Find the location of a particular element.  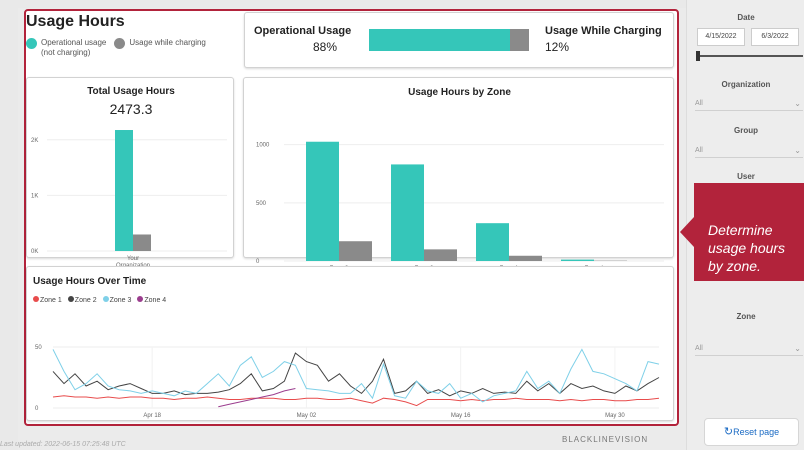

reset-page-label: Reset page is located at coordinates (756, 432).